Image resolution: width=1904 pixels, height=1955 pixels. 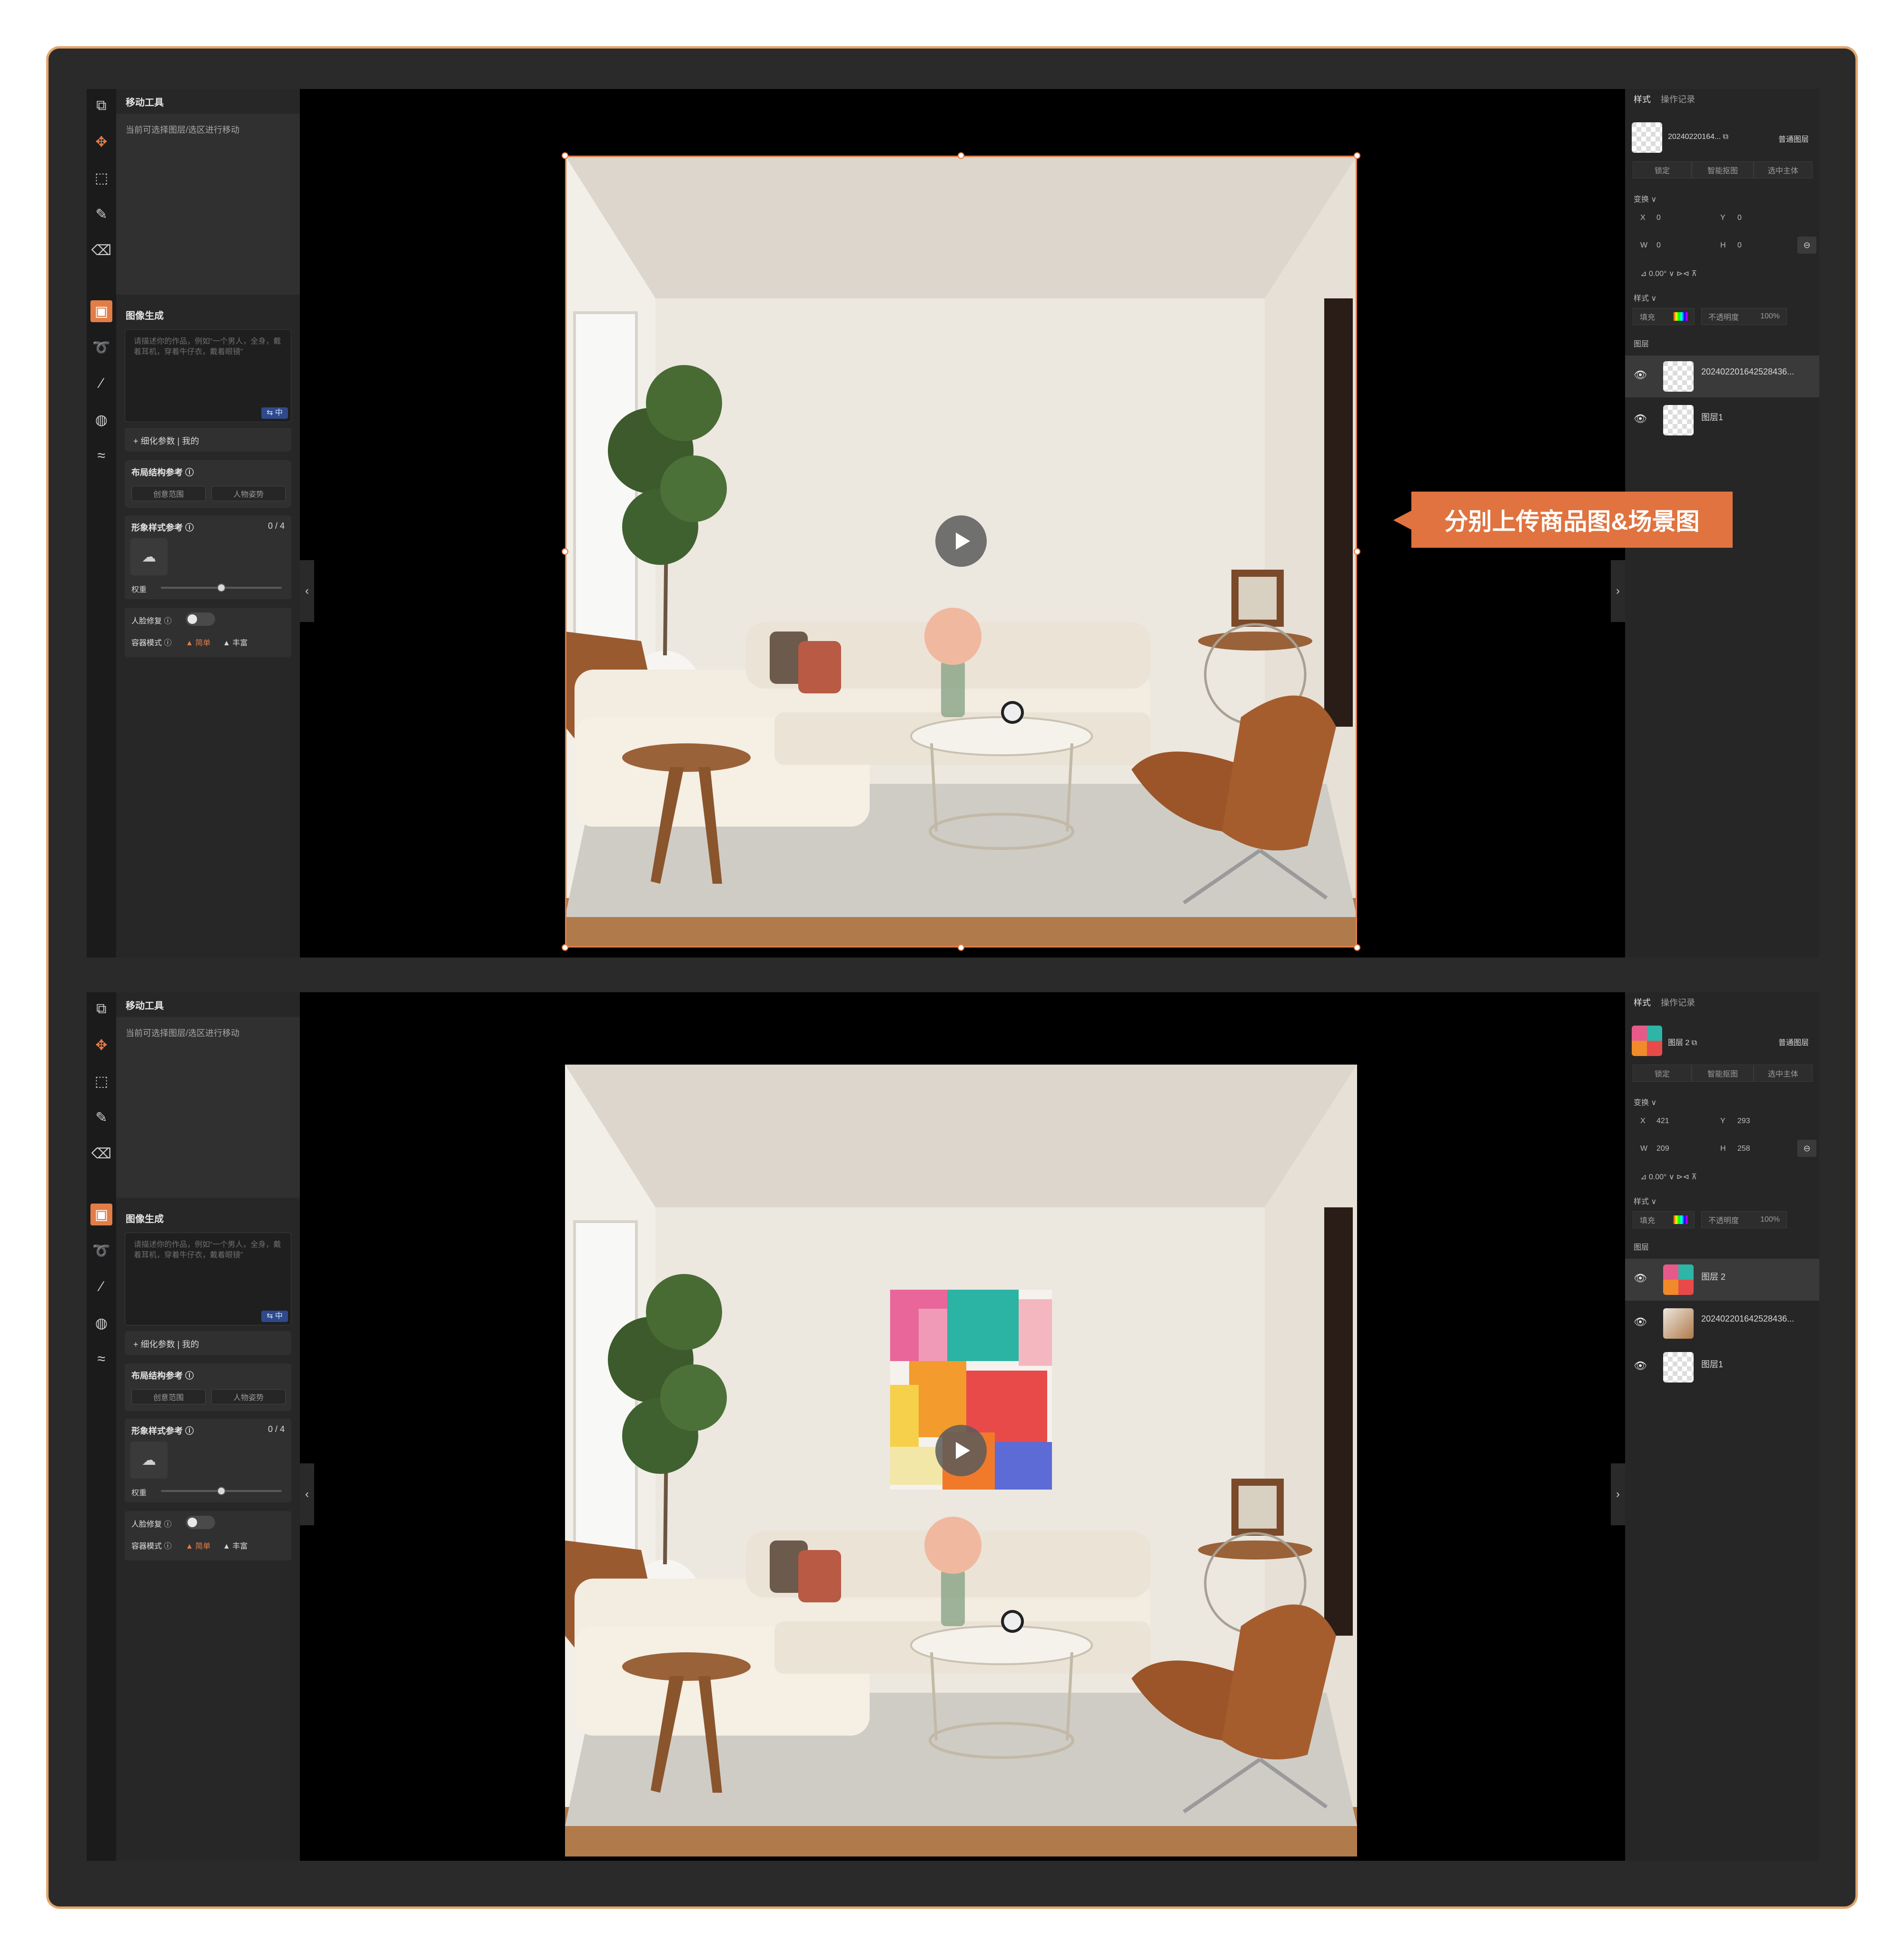 What do you see at coordinates (1698, 137) in the screenshot?
I see `current-layer-name: 20240220164... ⧉` at bounding box center [1698, 137].